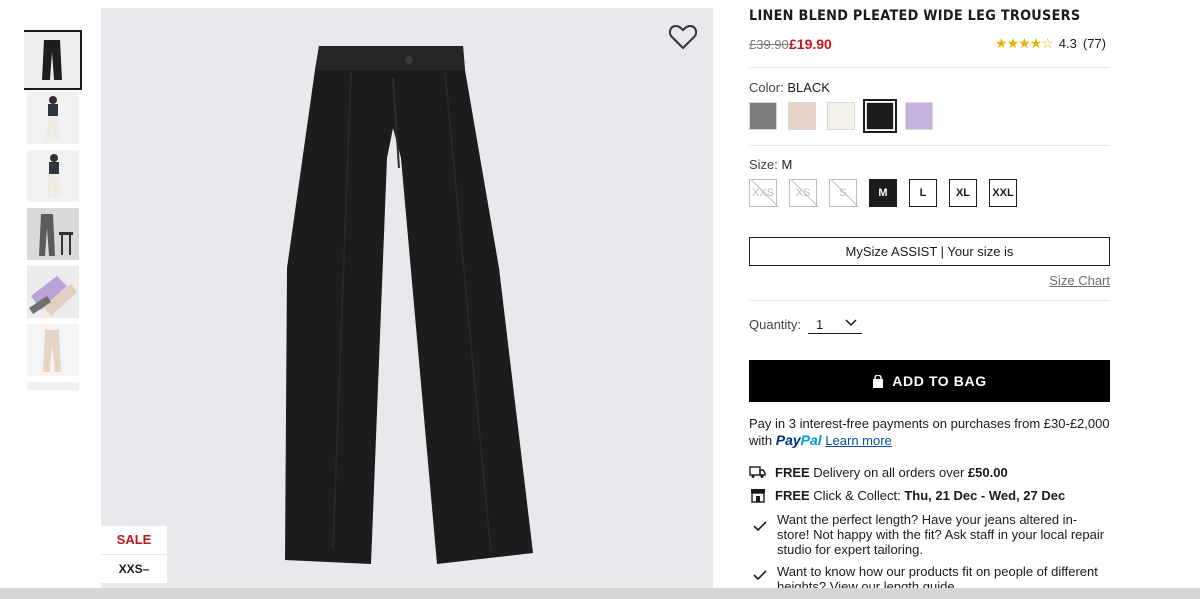 The height and width of the screenshot is (599, 1200). I want to click on color-swatches, so click(841, 116).